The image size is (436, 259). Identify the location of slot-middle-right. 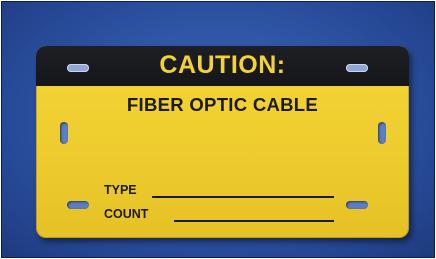
(382, 133).